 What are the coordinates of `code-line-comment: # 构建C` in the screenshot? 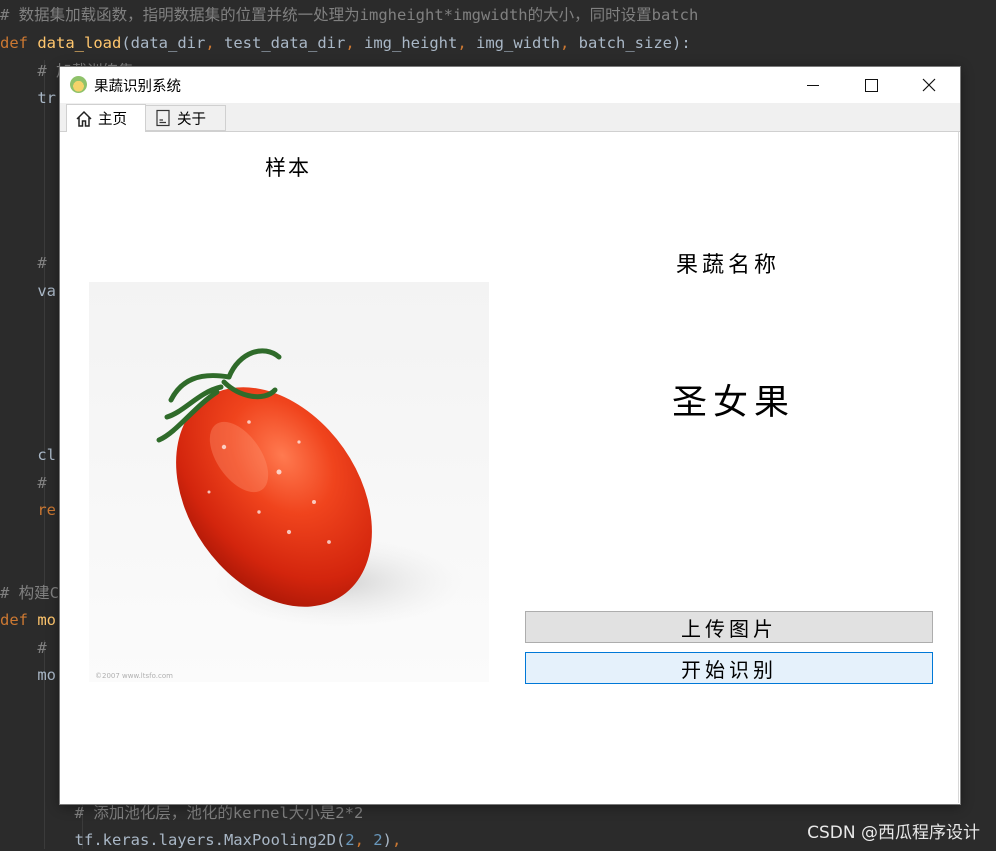 It's located at (29, 593).